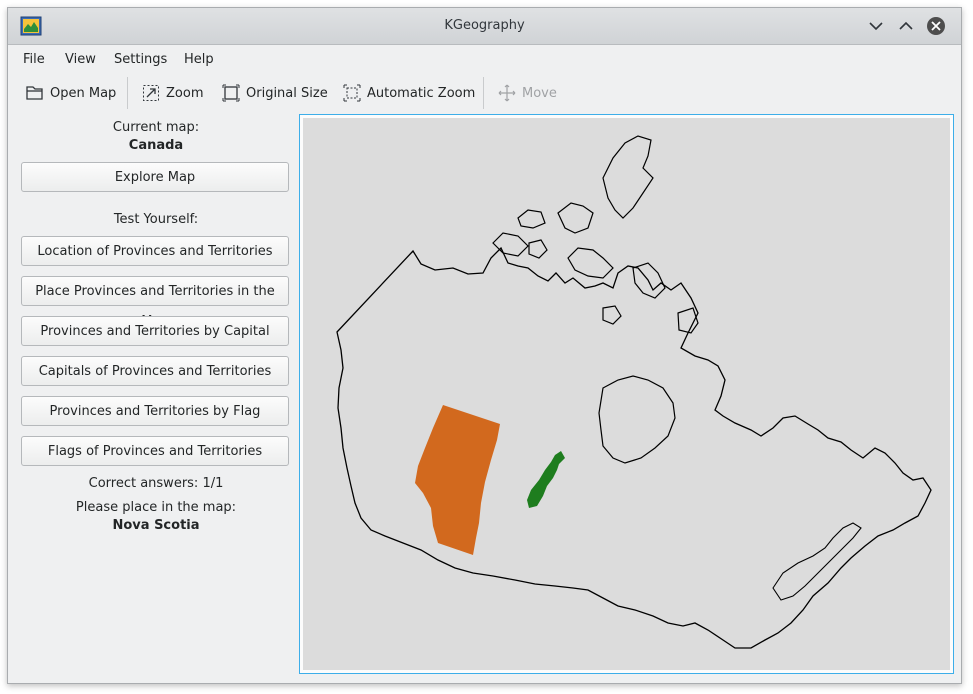 Image resolution: width=973 pixels, height=694 pixels. What do you see at coordinates (156, 525) in the screenshot?
I see `target-region-name: Nova Scotia` at bounding box center [156, 525].